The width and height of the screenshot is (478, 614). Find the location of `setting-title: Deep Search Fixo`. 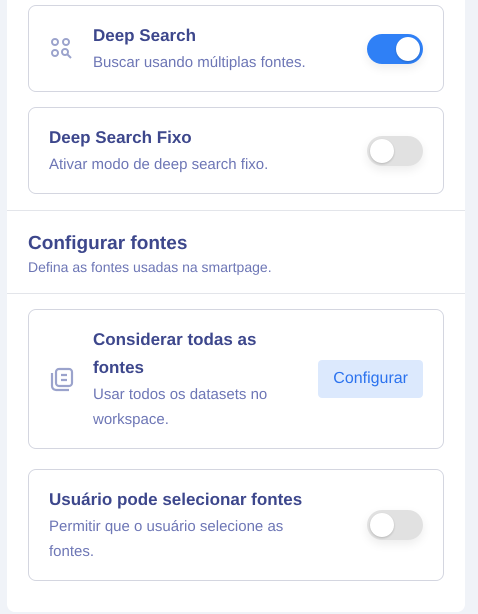

setting-title: Deep Search Fixo is located at coordinates (121, 138).